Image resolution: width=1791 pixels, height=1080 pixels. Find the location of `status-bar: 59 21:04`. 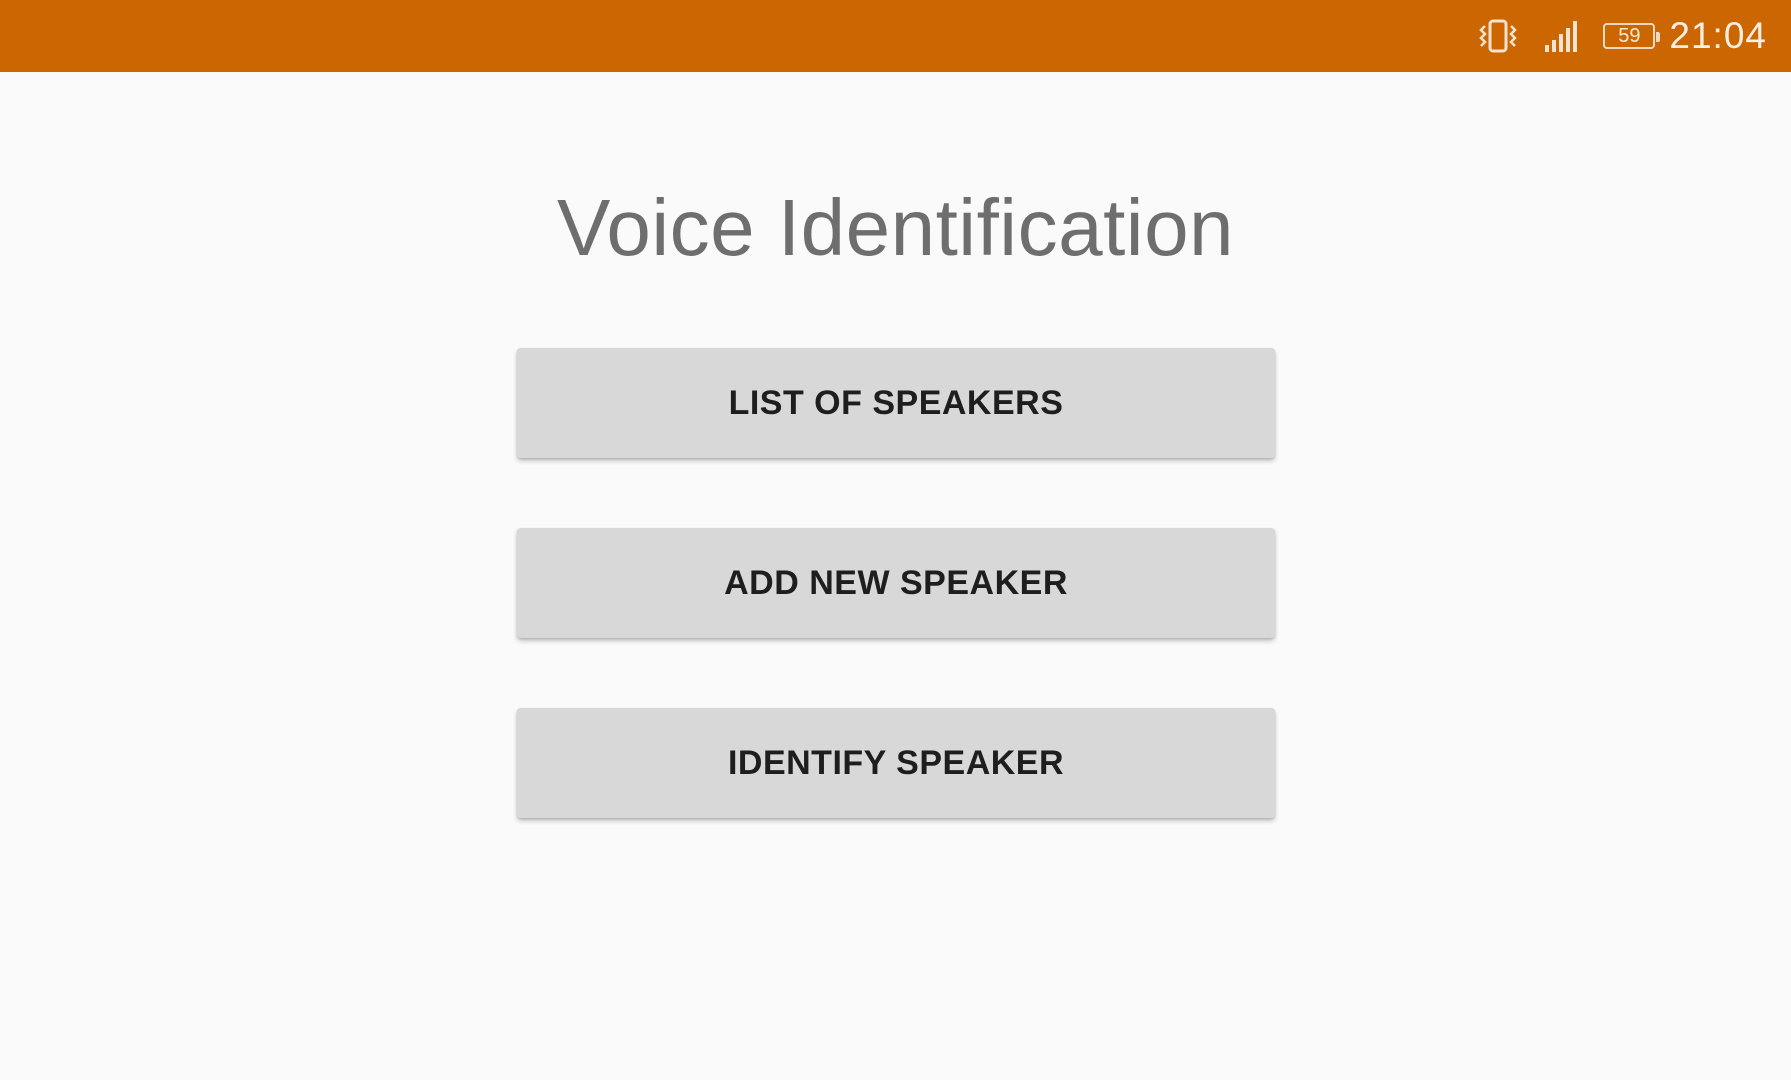

status-bar: 59 21:04 is located at coordinates (895, 36).